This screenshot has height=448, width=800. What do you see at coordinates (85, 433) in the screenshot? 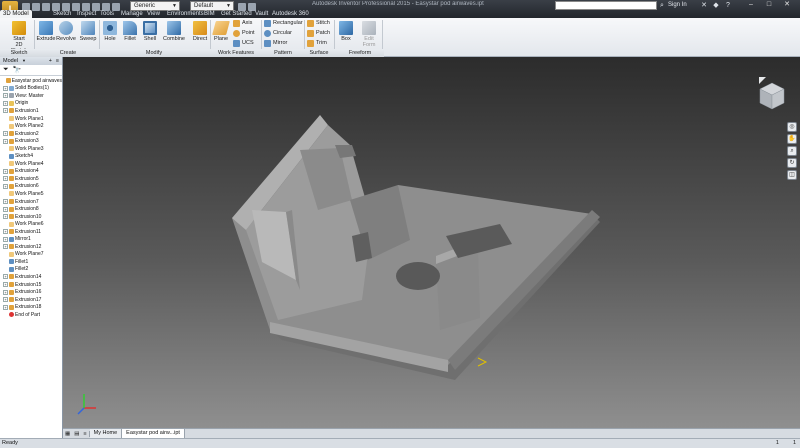
I see `document-menu-icon: ≡` at bounding box center [85, 433].